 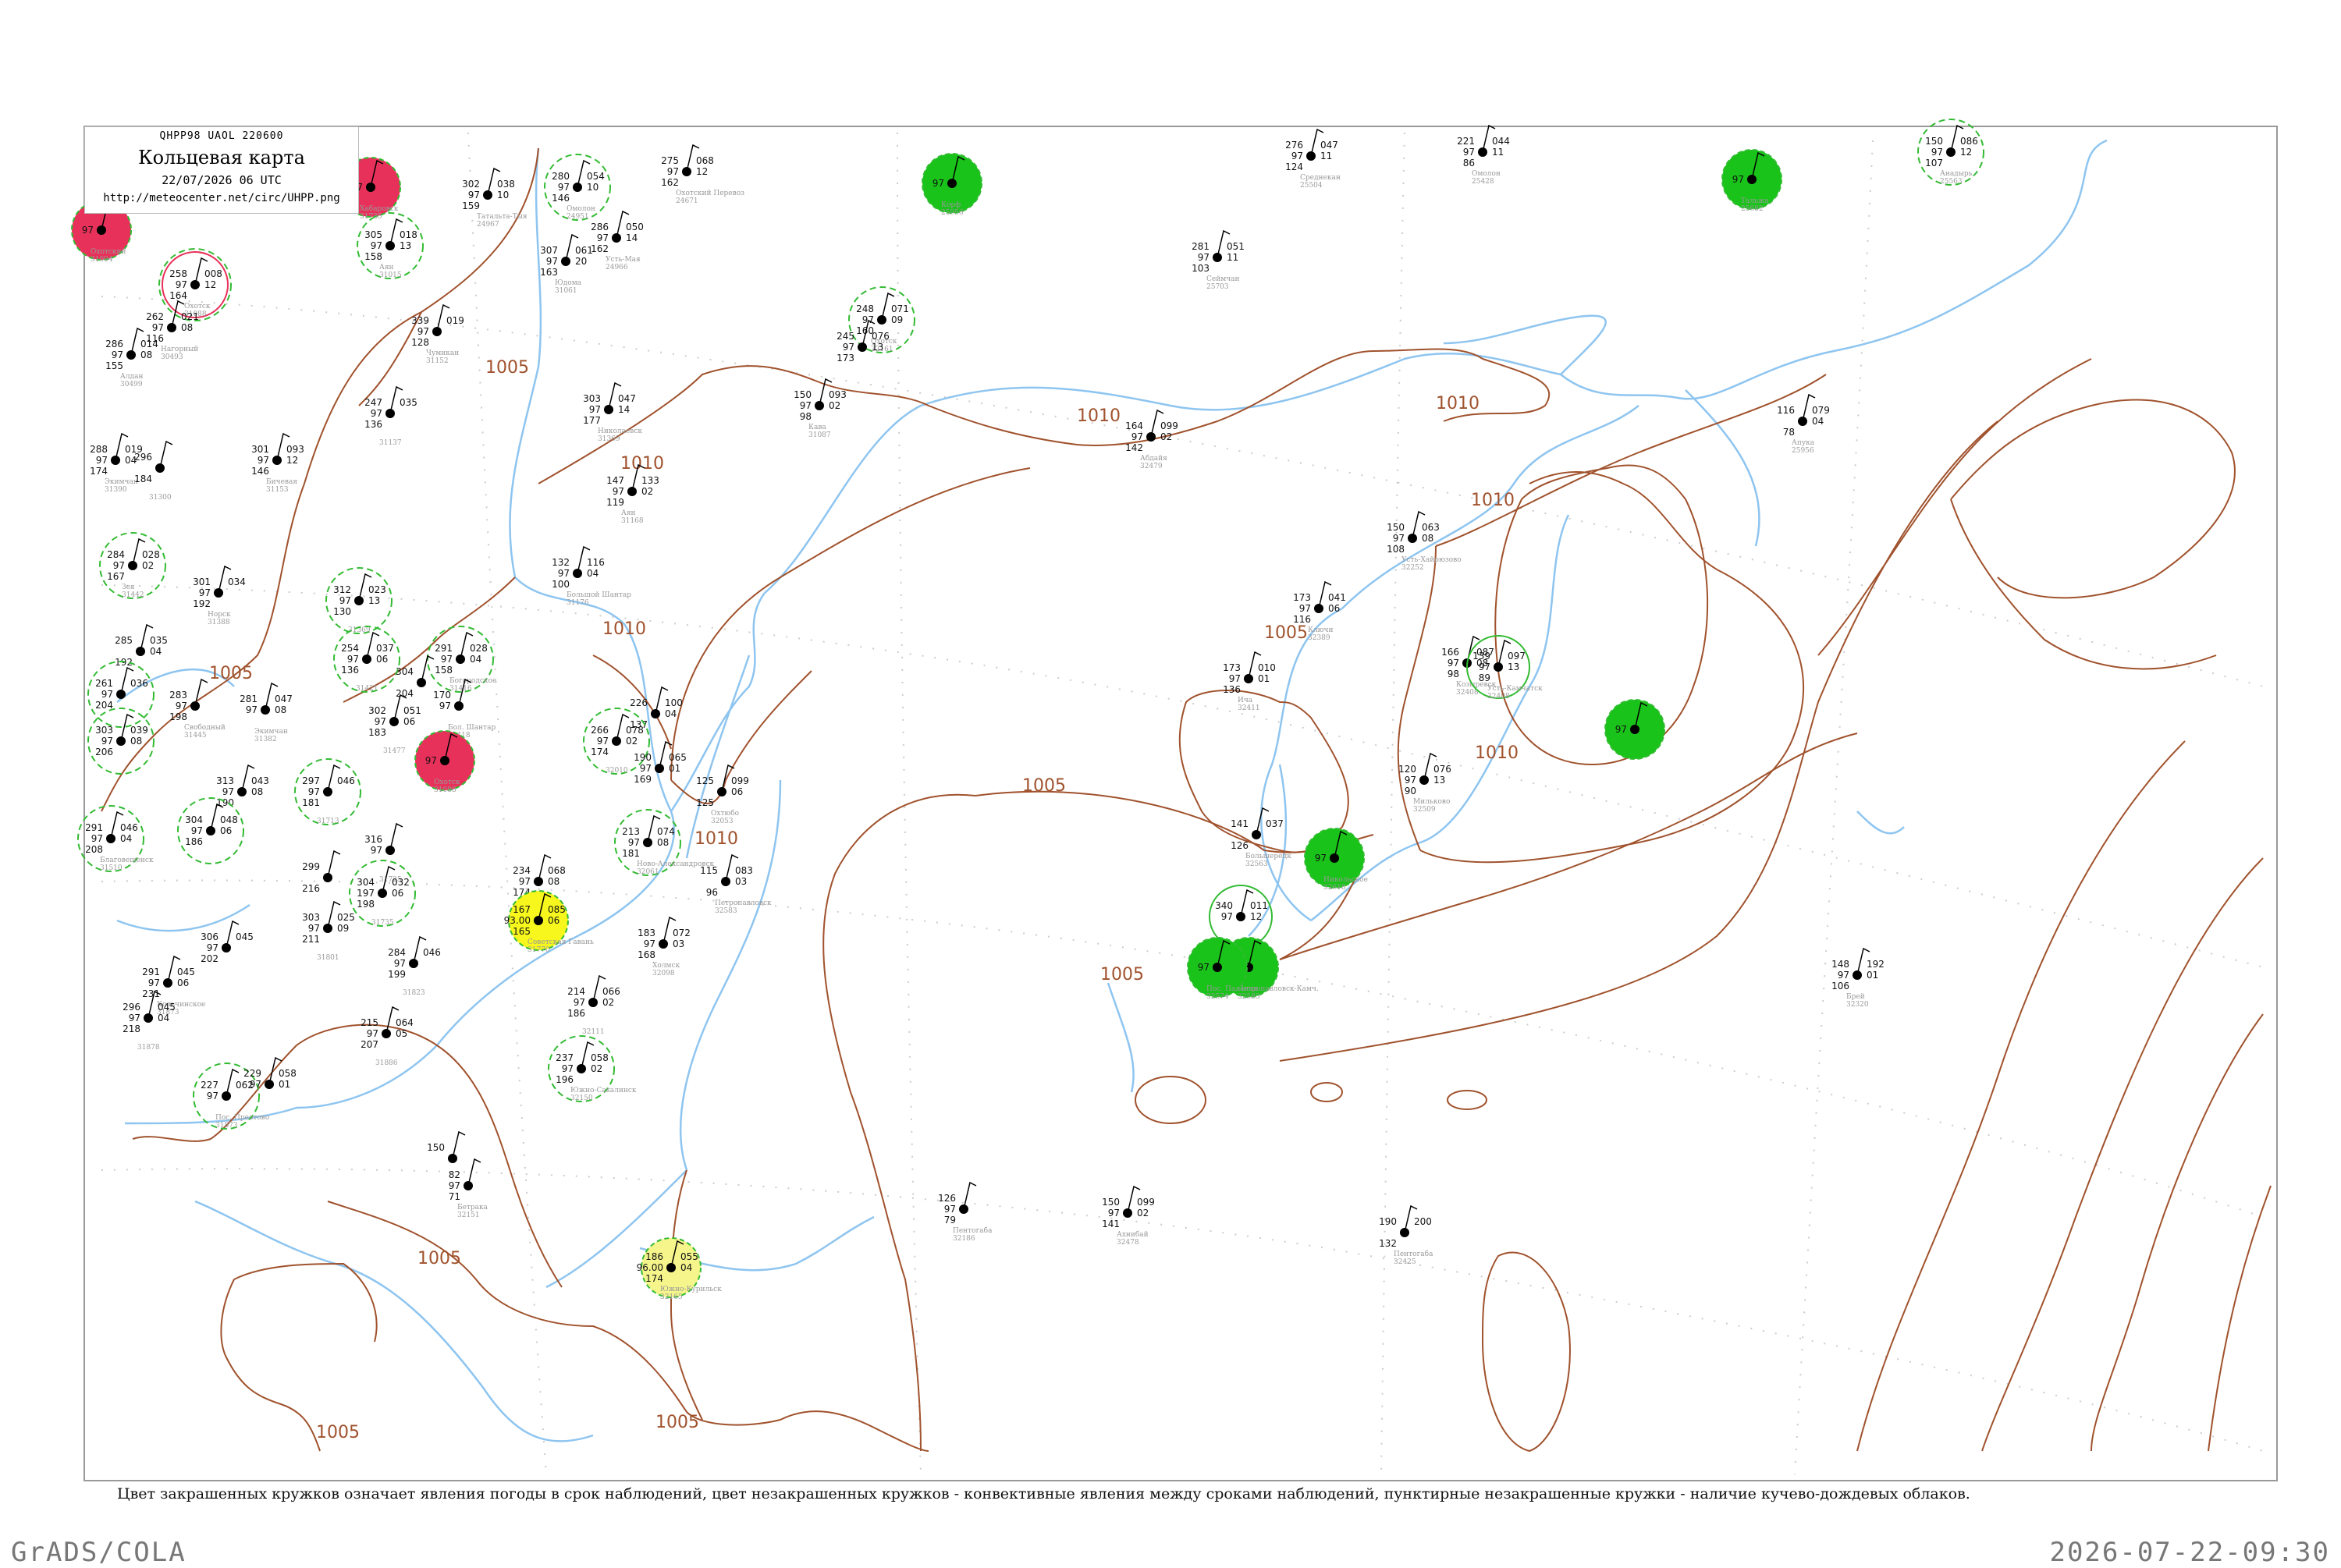 I want to click on station-id: 31300, so click(x=160, y=498).